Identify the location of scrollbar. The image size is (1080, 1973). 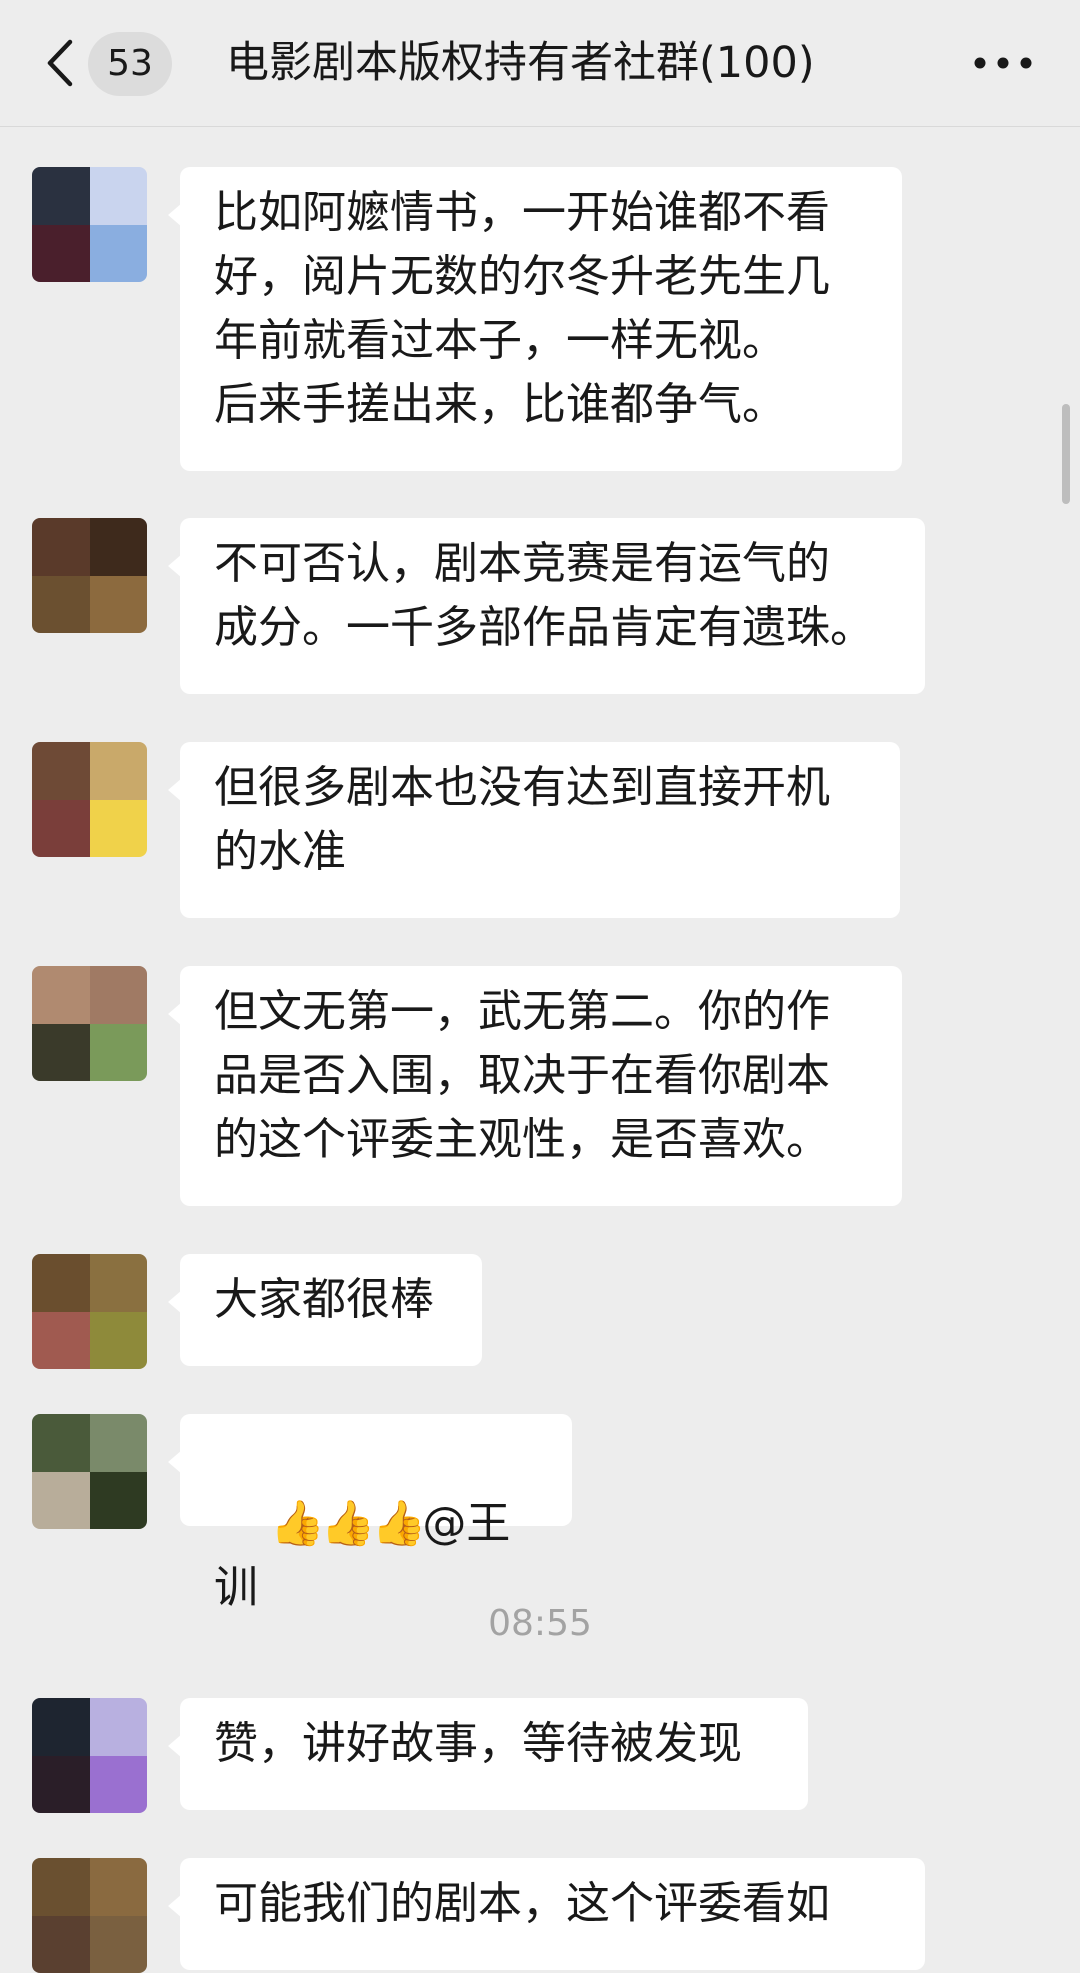
(1066, 454).